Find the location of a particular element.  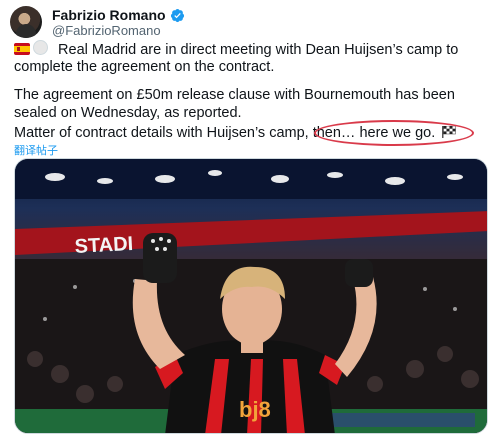

tweet-text-line: sealed on Wednesday, as reported. is located at coordinates (128, 113).